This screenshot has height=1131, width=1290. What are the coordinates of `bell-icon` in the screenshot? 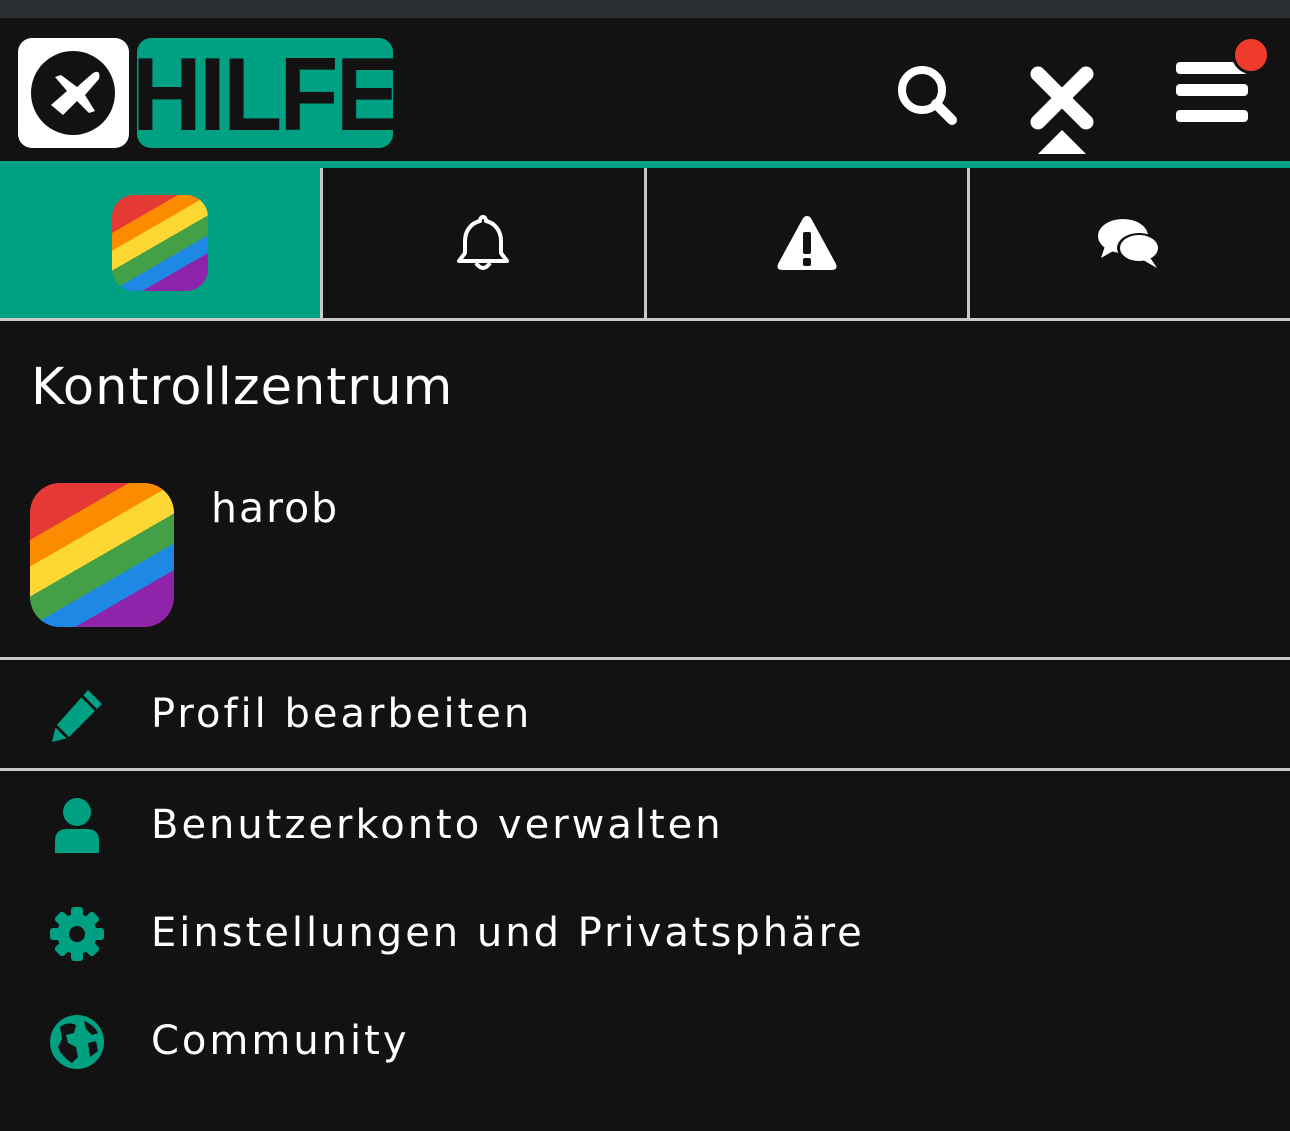 It's located at (483, 242).